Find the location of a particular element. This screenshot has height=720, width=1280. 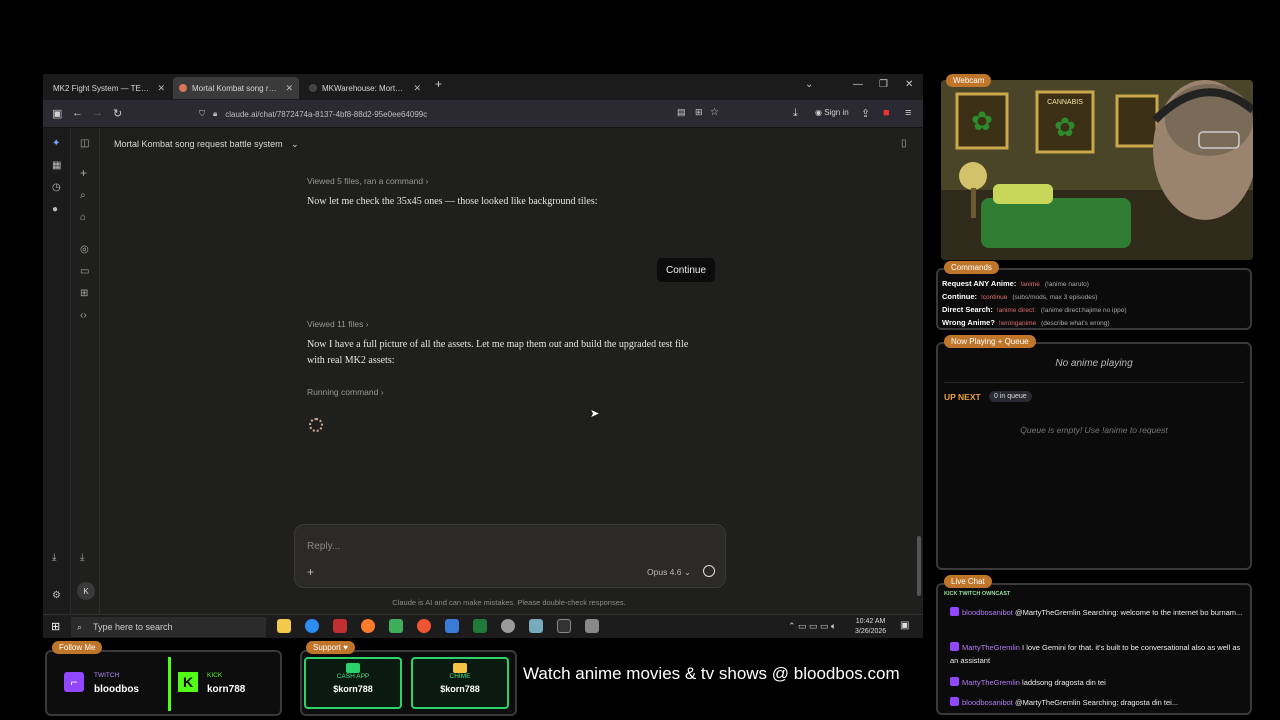

chime-button: CHIME $korn788 is located at coordinates (460, 683).